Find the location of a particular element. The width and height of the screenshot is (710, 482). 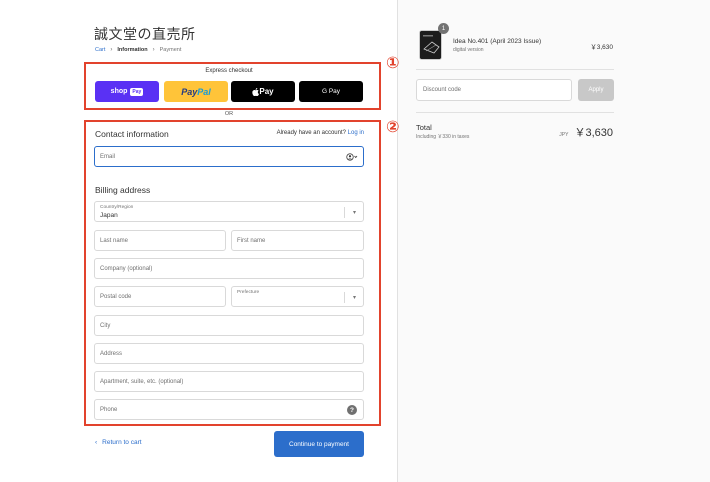

breadcrumb: Cart › Information › Payment is located at coordinates (138, 50).